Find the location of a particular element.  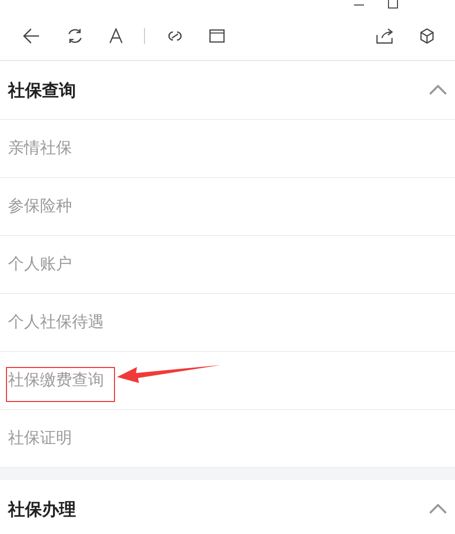

cube-icon is located at coordinates (427, 36).